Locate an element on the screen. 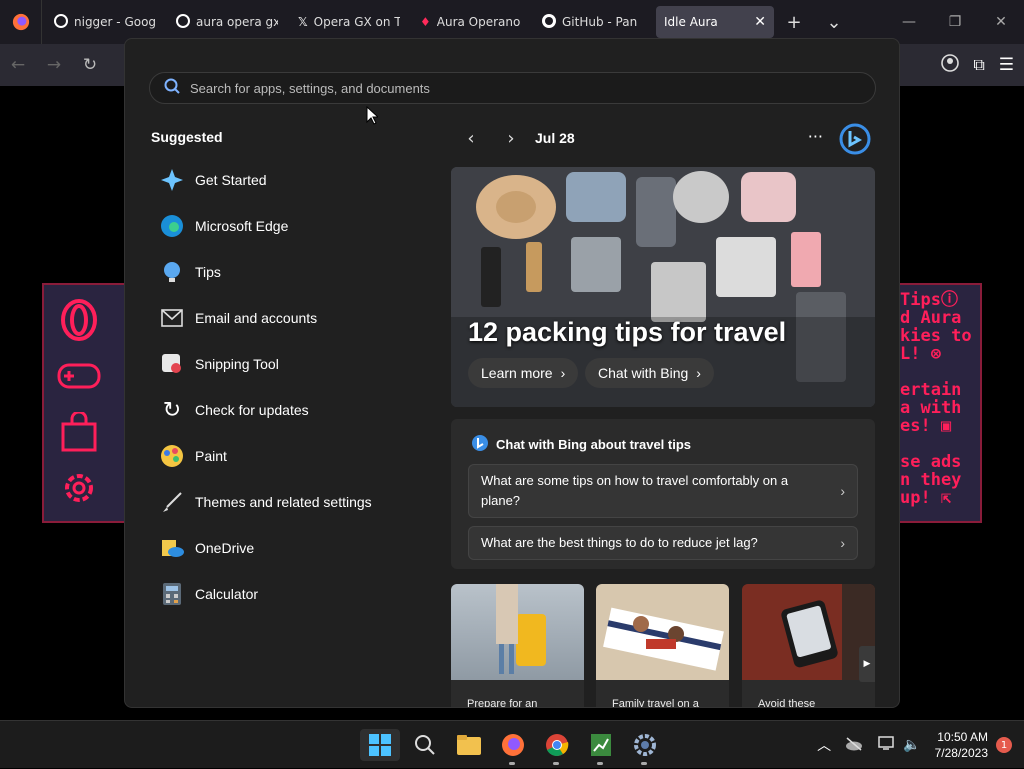 The image size is (1024, 769). minimize-button: — is located at coordinates (909, 22).